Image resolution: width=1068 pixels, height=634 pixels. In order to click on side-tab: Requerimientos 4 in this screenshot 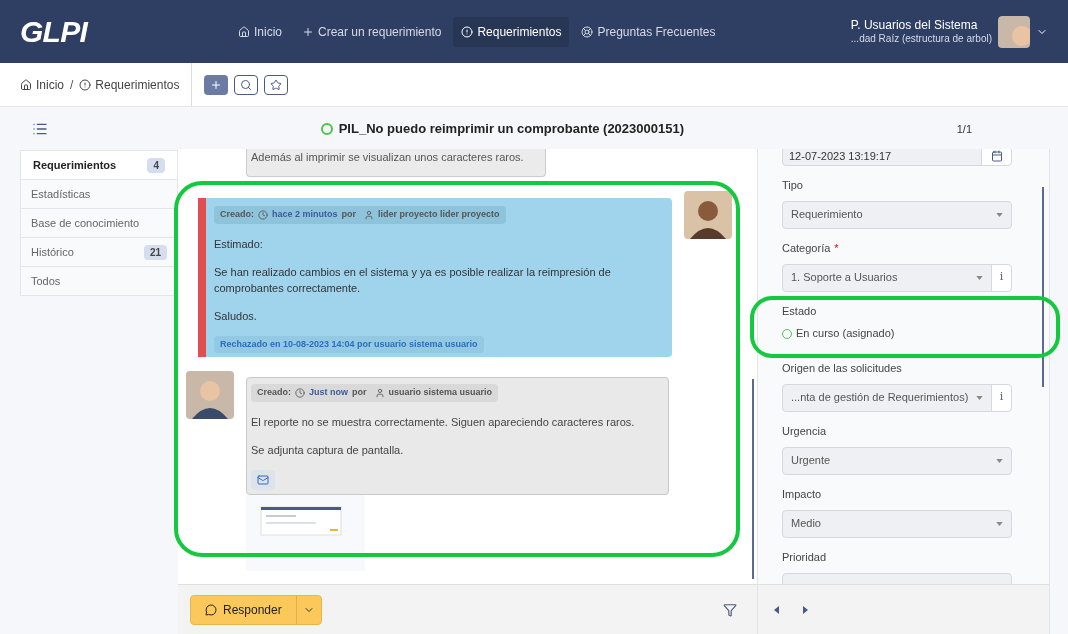, I will do `click(99, 165)`.